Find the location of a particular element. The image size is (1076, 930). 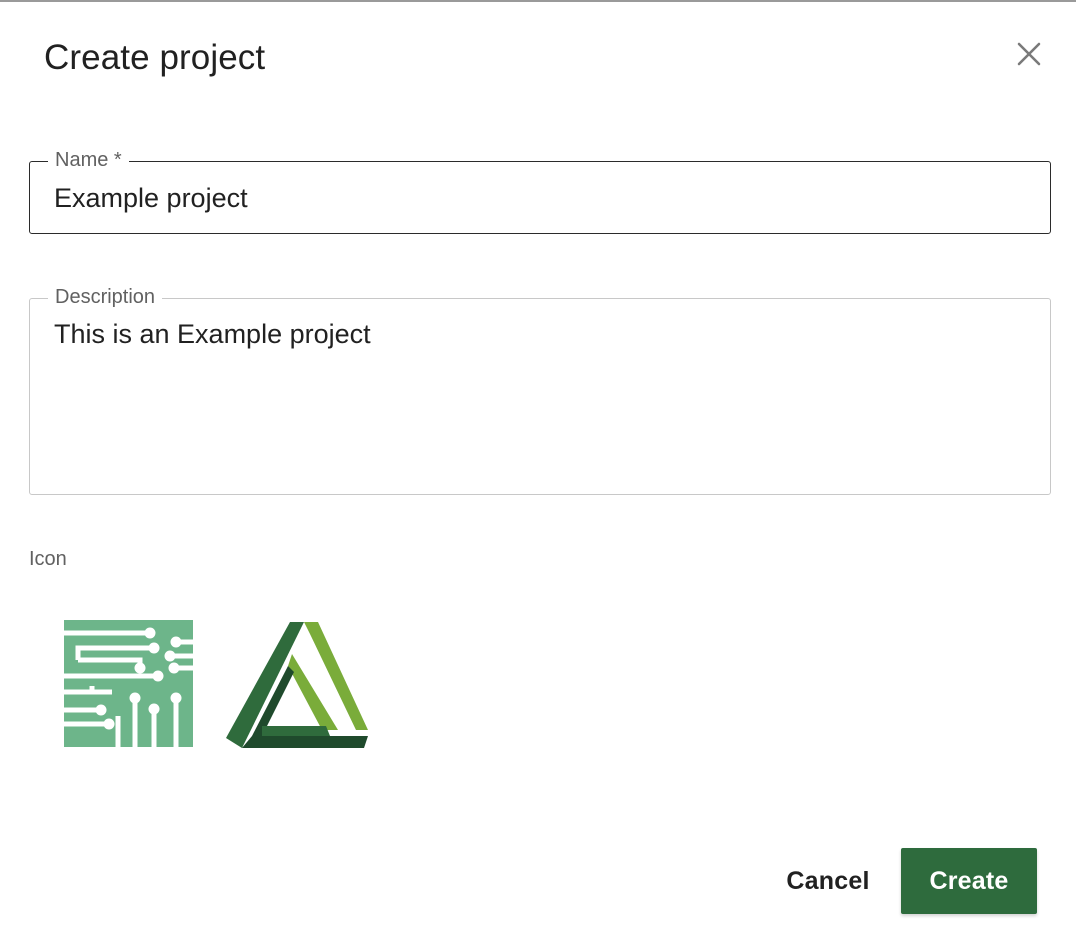

icon-option-circuit is located at coordinates (129, 684).